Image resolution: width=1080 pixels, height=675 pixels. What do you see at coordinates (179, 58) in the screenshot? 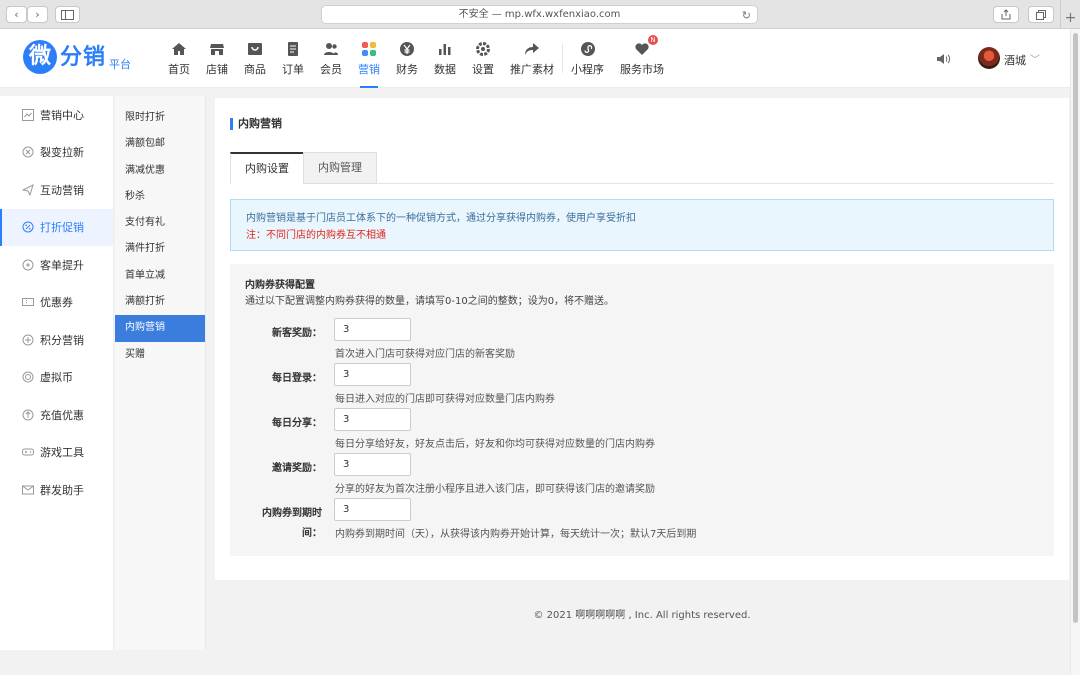
I see `nav-home: 首页` at bounding box center [179, 58].